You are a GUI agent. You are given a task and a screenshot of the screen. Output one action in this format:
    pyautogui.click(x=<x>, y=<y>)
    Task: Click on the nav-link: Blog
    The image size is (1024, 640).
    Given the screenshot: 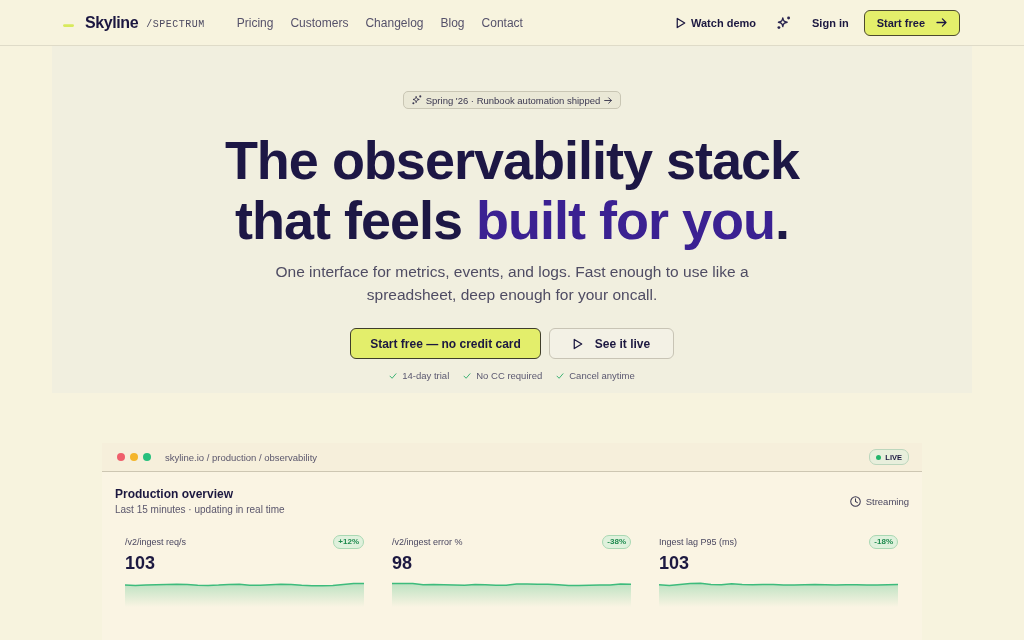 What is the action you would take?
    pyautogui.click(x=452, y=22)
    